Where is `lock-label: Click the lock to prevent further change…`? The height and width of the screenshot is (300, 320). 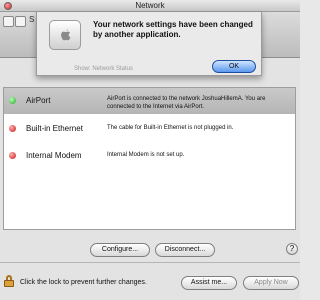 lock-label: Click the lock to prevent further change… is located at coordinates (83, 282).